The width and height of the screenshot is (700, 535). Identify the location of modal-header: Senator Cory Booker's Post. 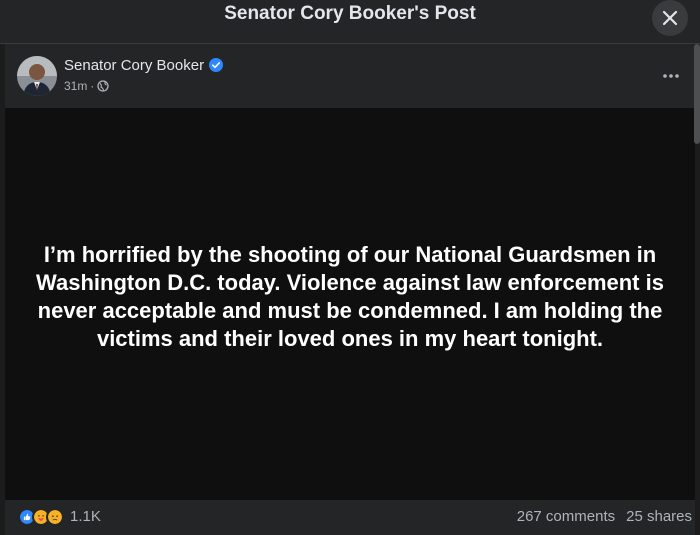
(350, 22).